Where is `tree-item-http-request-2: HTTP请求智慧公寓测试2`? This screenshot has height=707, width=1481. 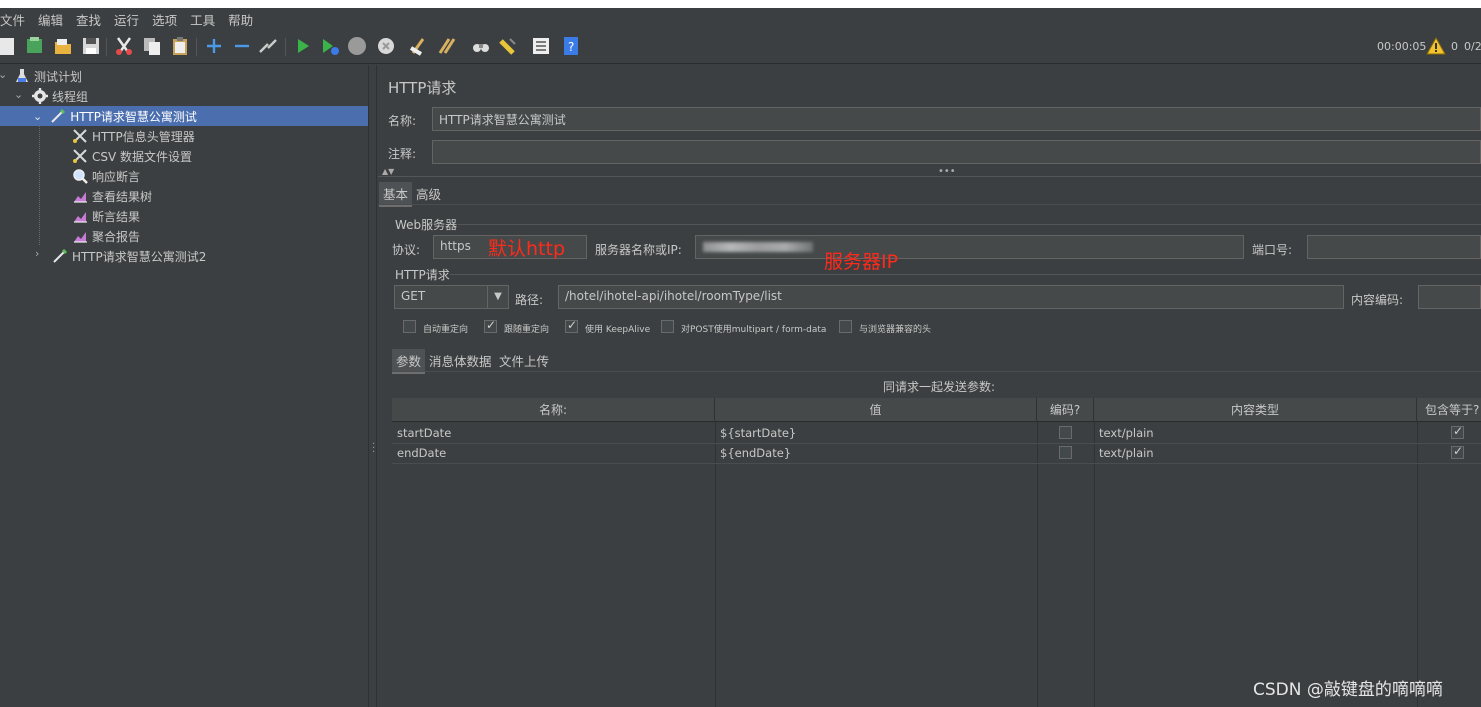 tree-item-http-request-2: HTTP请求智慧公寓测试2 is located at coordinates (129, 256).